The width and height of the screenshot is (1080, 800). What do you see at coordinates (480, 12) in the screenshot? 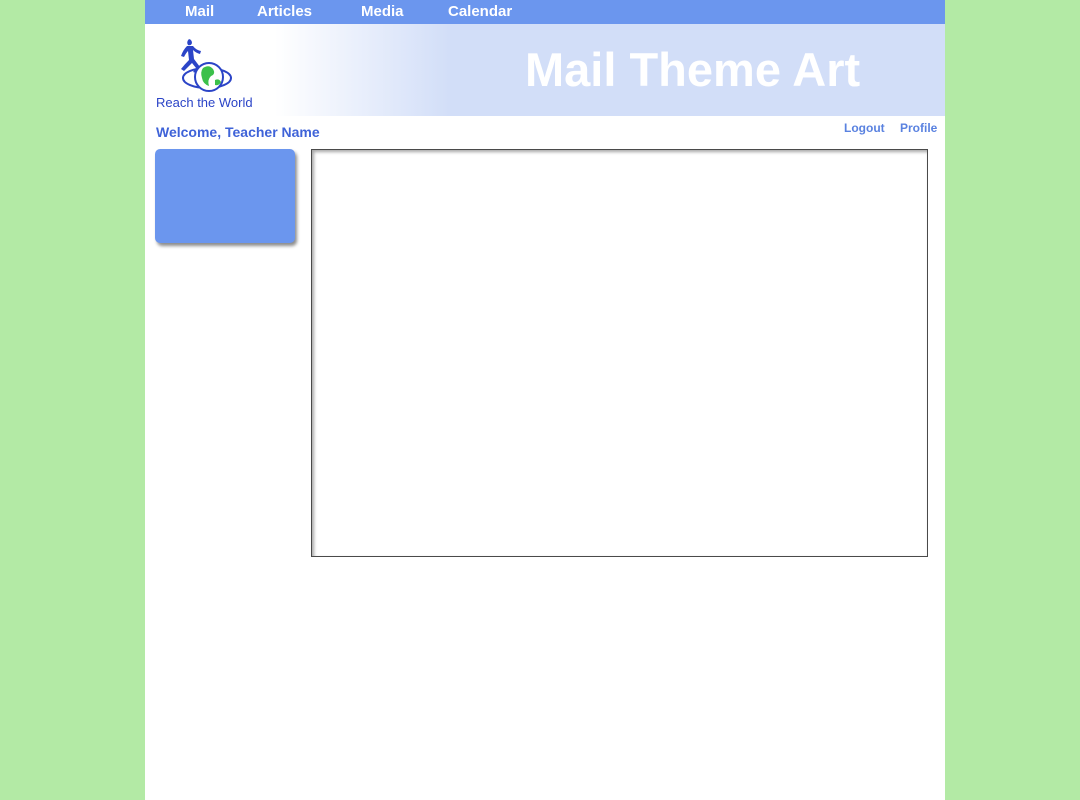
I see `nav-item-calendar: Calendar` at bounding box center [480, 12].